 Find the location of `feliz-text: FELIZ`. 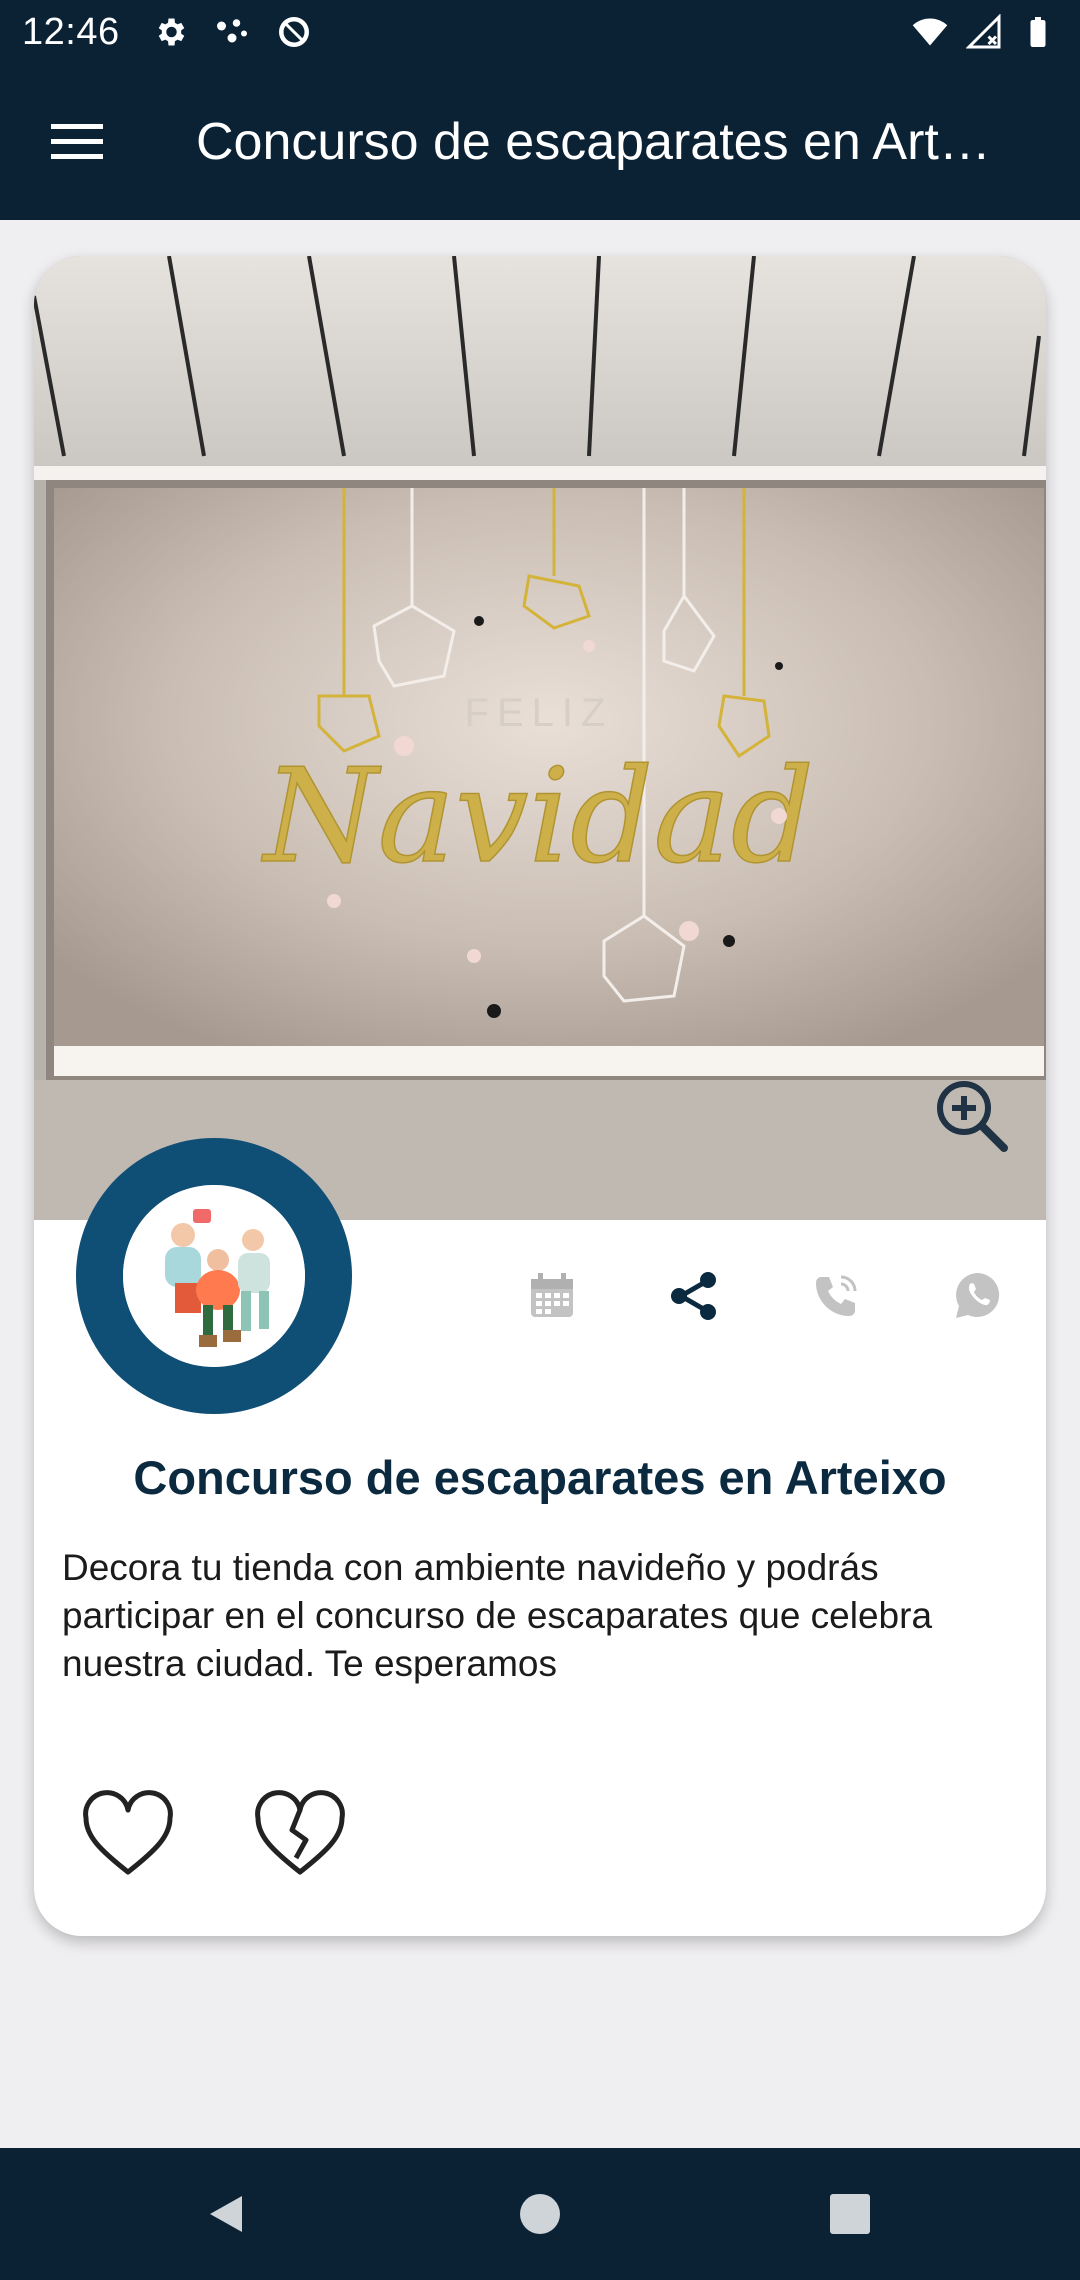

feliz-text: FELIZ is located at coordinates (539, 713).